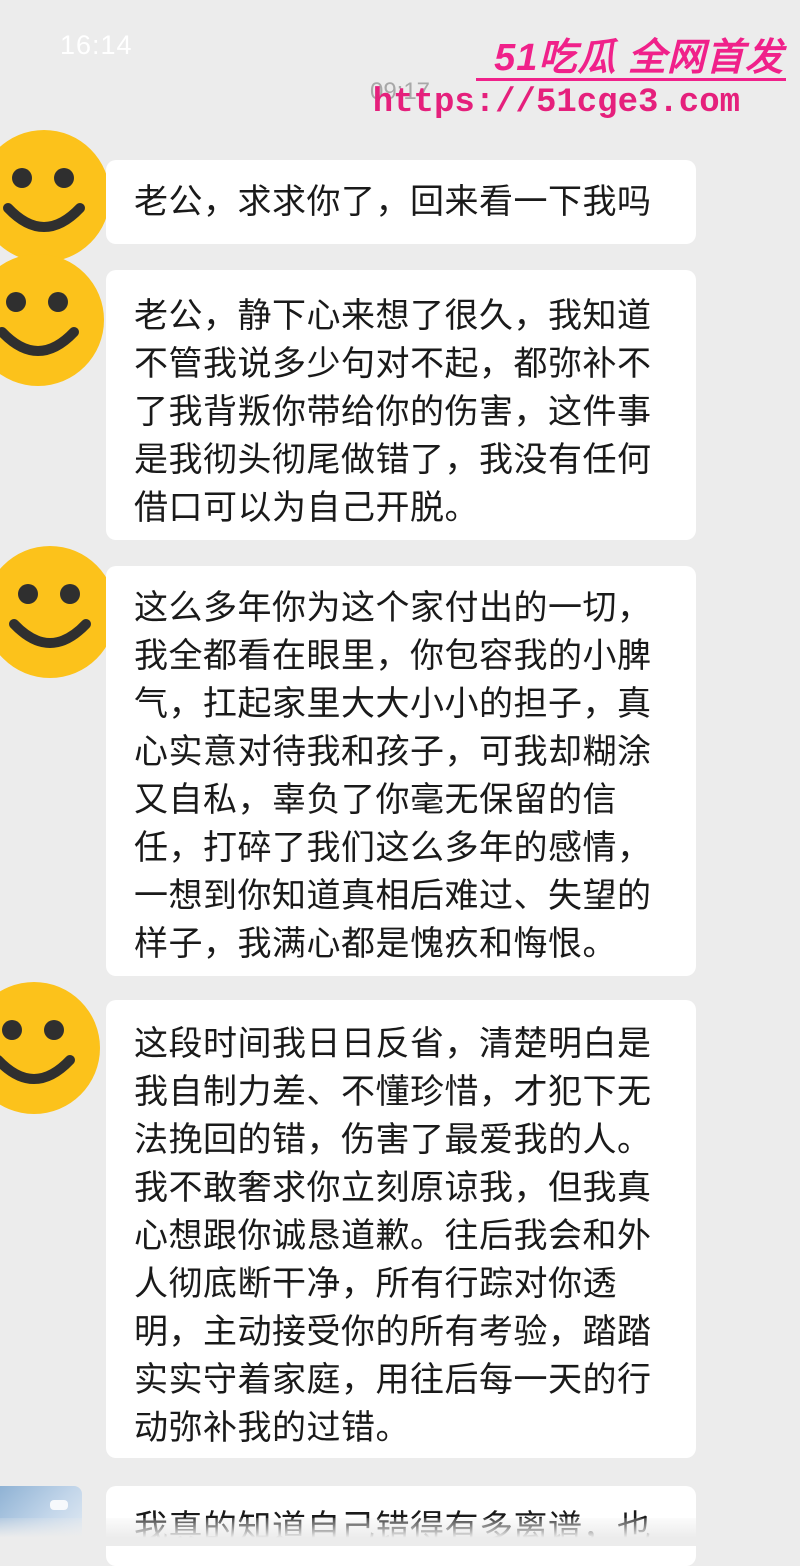 The width and height of the screenshot is (800, 1566). What do you see at coordinates (556, 103) in the screenshot?
I see `watermark-url: https://51cge3.com` at bounding box center [556, 103].